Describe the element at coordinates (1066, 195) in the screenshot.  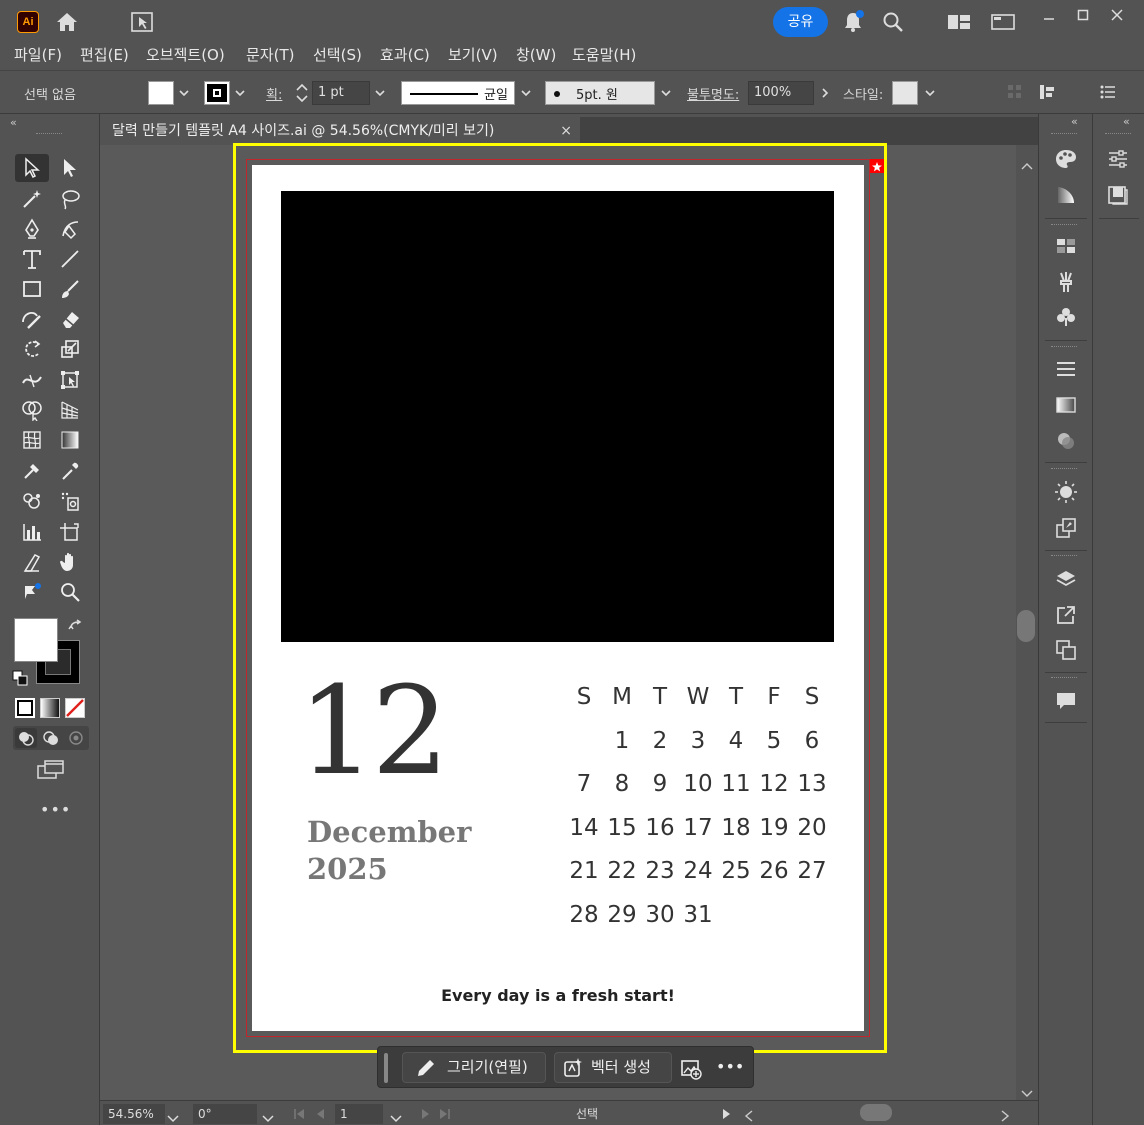
I see `color-guide-panel-icon` at that location.